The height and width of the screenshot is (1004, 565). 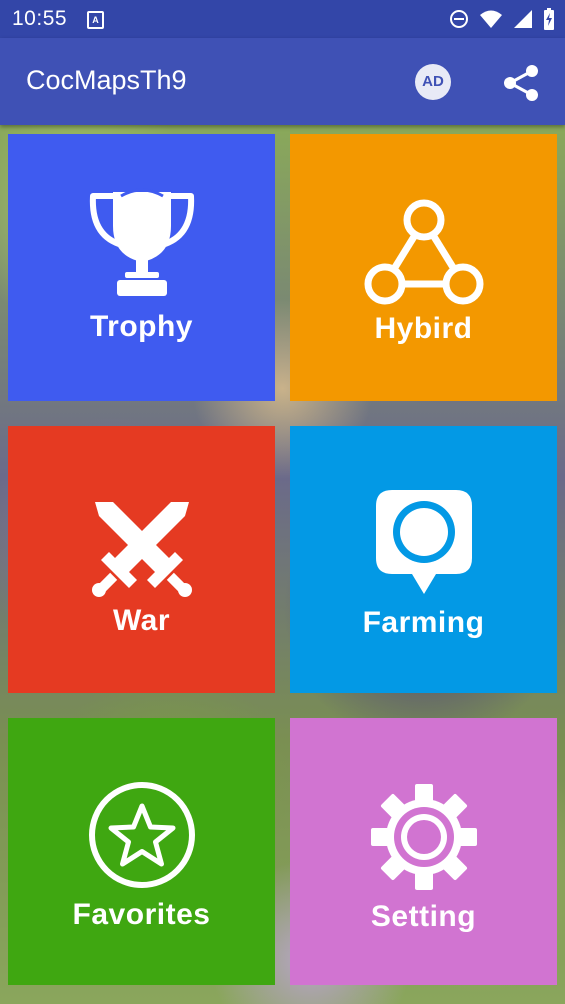 I want to click on farming-tile: Farming, so click(x=423, y=559).